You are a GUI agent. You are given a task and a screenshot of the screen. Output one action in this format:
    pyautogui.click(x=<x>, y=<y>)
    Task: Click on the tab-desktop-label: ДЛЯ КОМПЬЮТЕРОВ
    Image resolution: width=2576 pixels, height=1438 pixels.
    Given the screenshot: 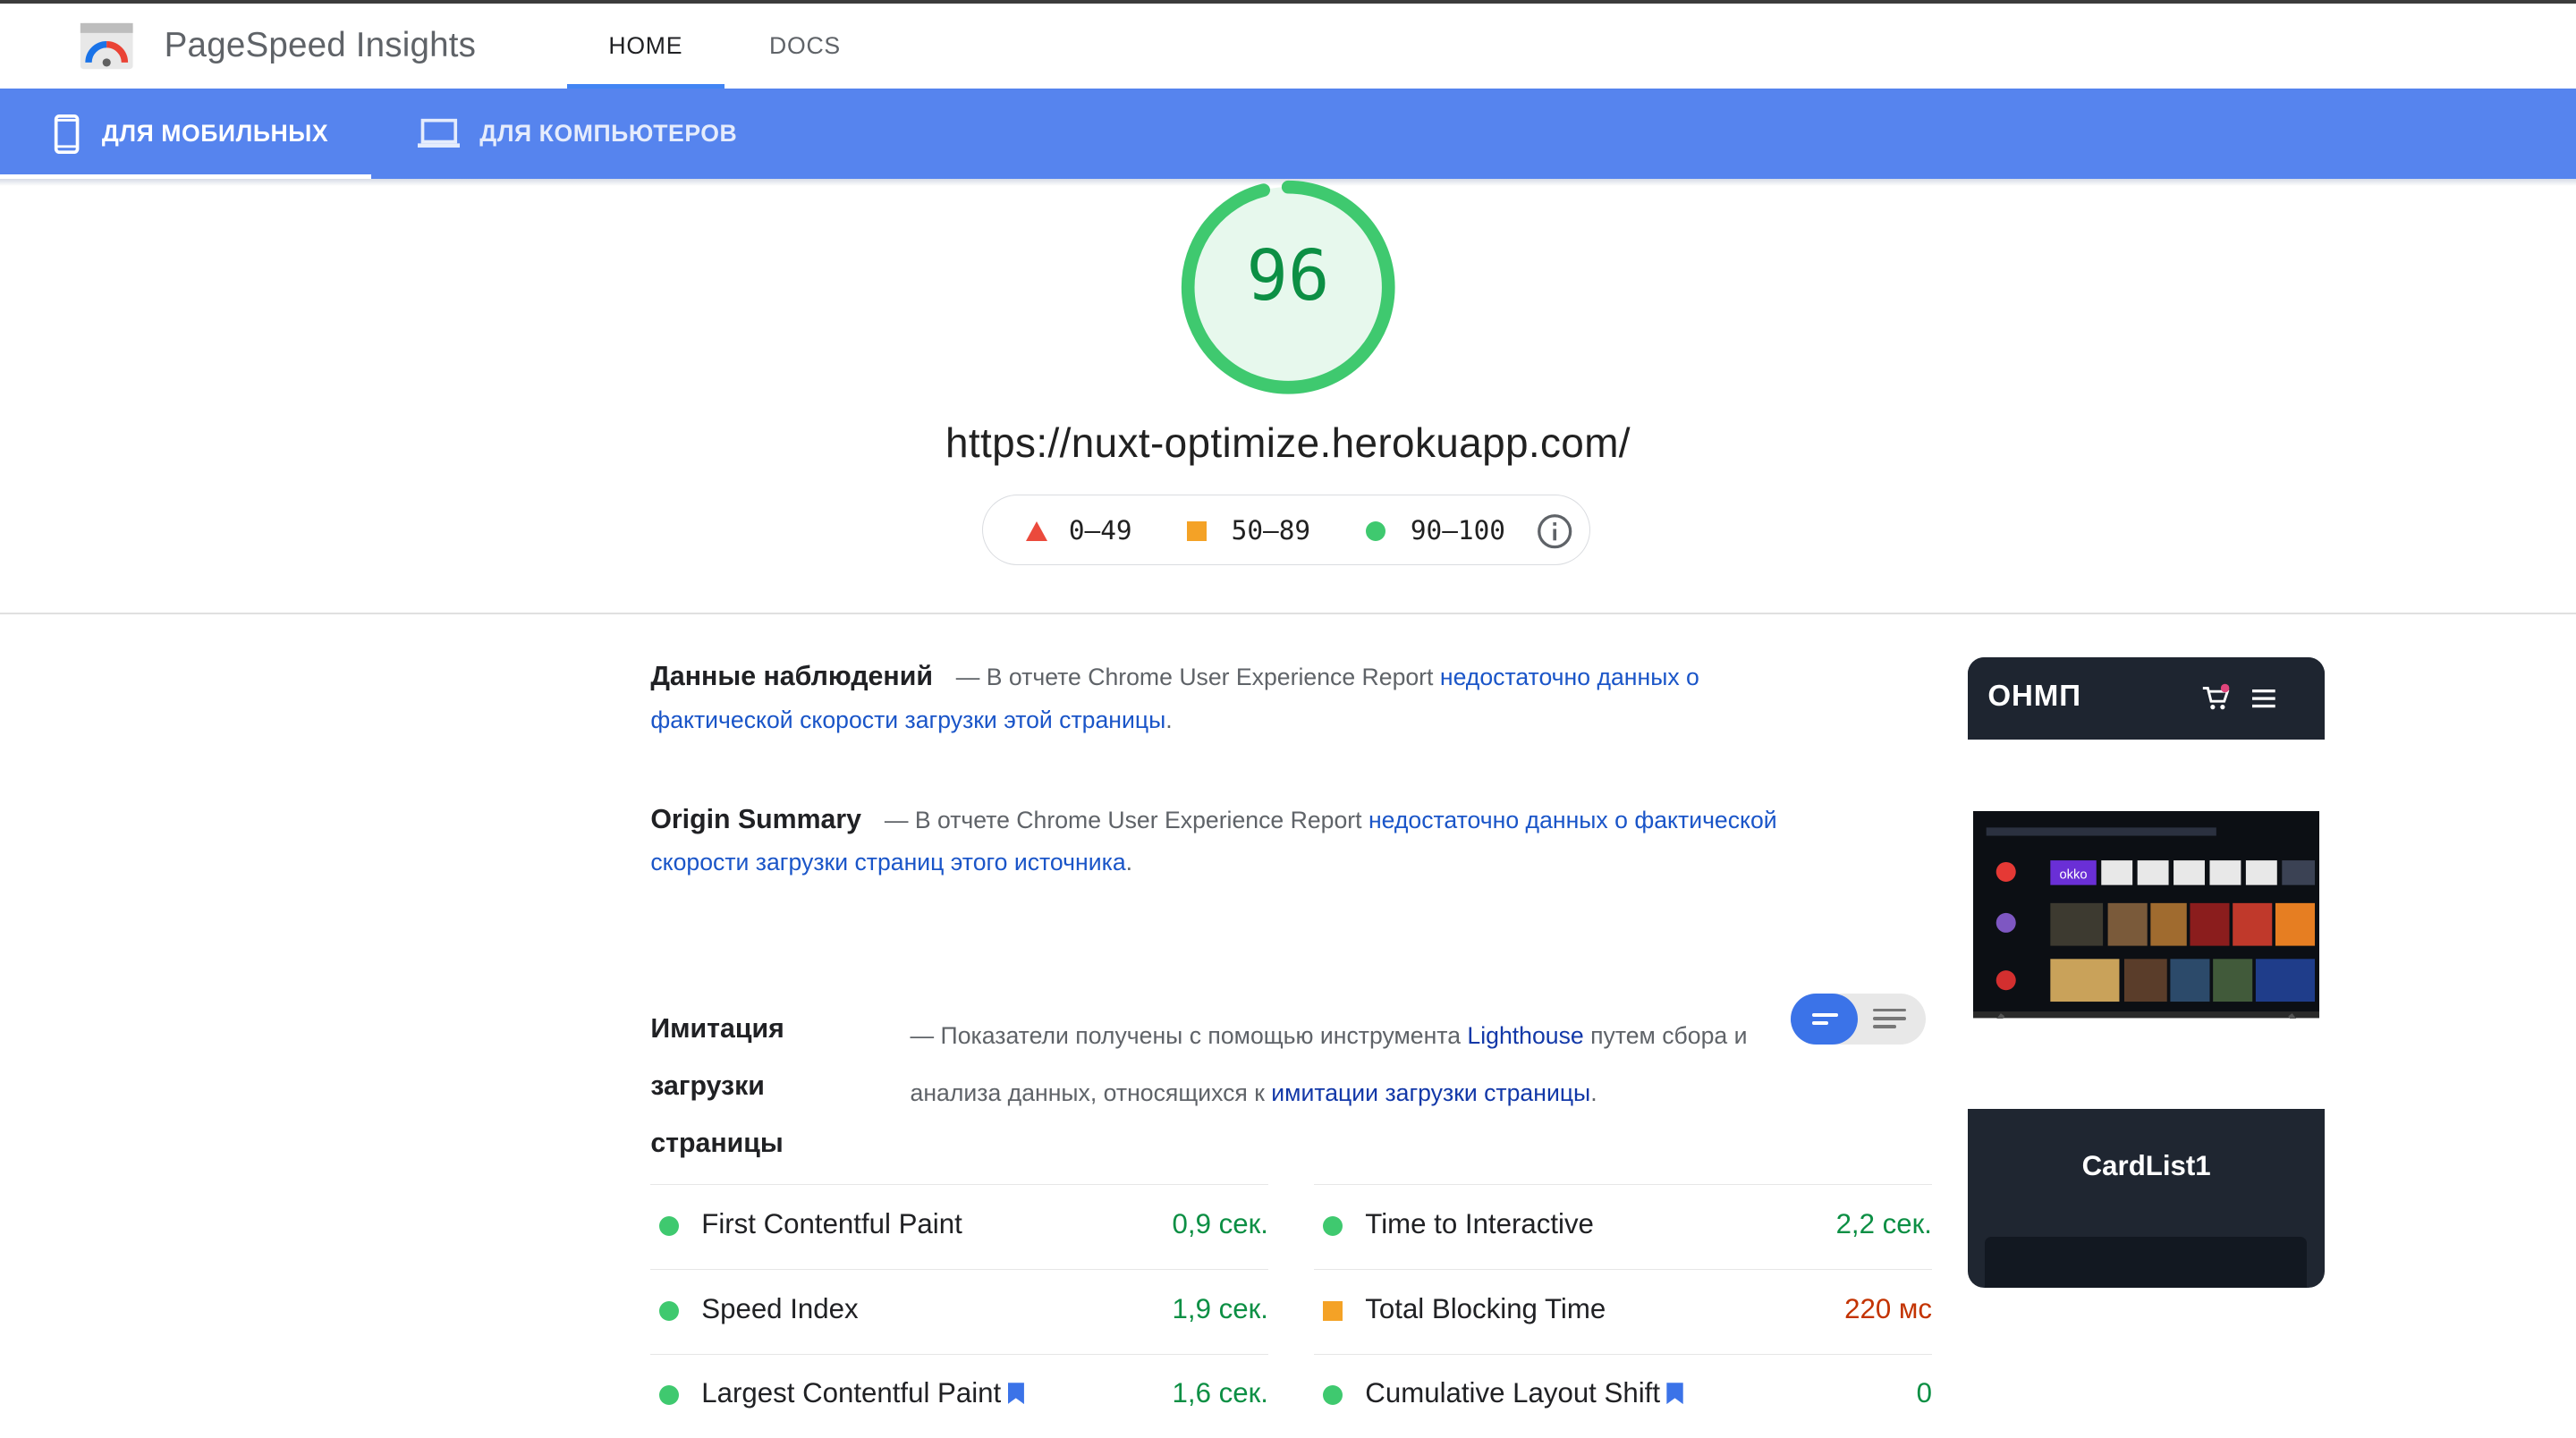 What is the action you would take?
    pyautogui.click(x=608, y=134)
    